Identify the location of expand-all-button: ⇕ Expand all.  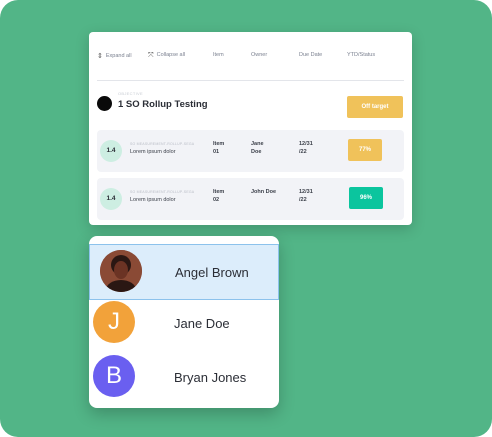
(114, 56).